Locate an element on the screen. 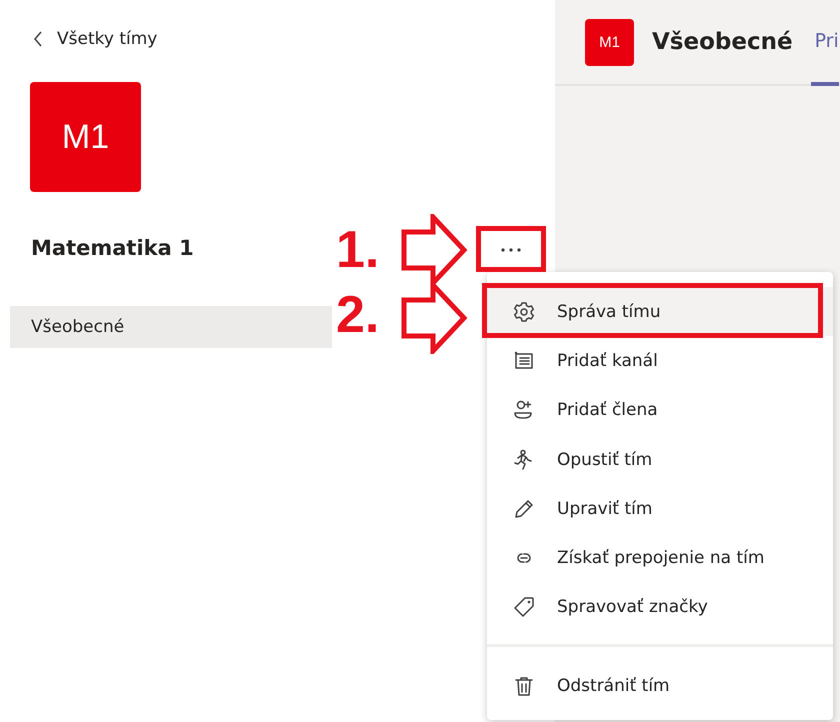  back-link: Všetky tímy is located at coordinates (95, 39).